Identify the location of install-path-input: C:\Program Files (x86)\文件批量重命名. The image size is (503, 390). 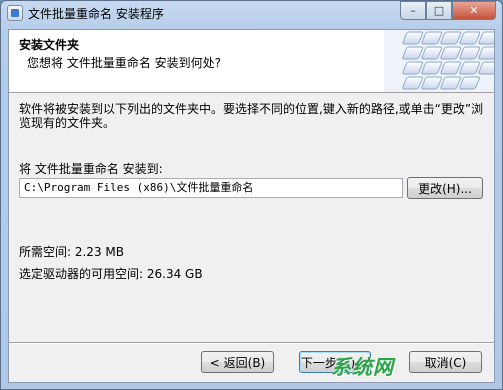
(211, 188).